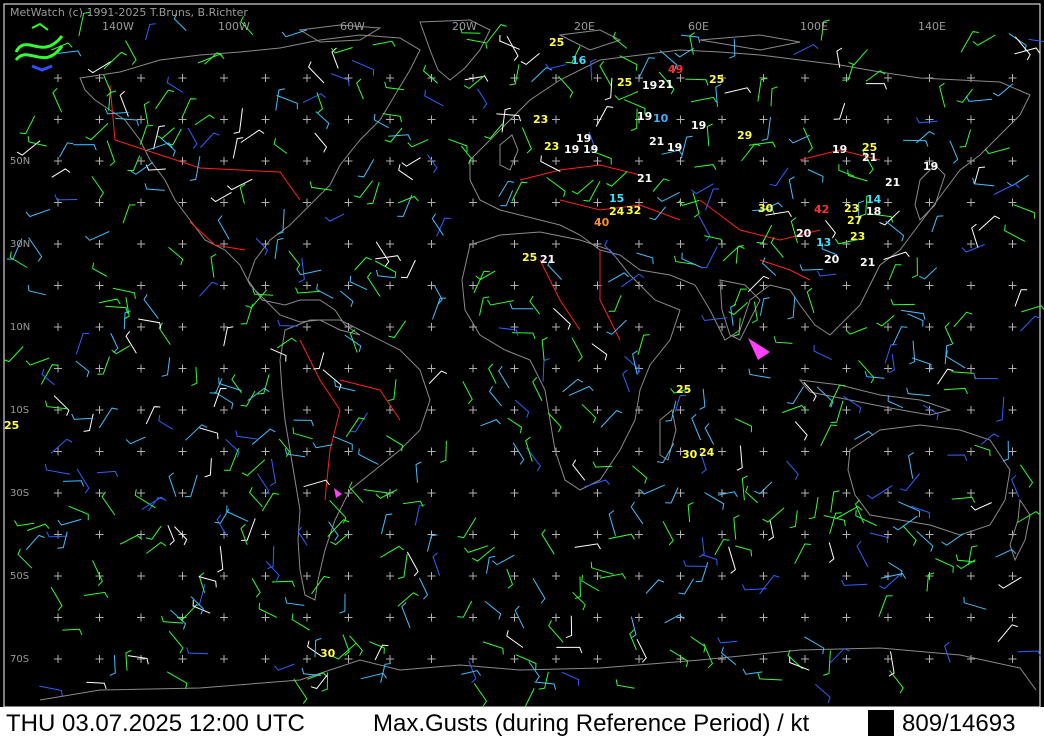 Image resolution: width=1044 pixels, height=740 pixels. Describe the element at coordinates (352, 26) in the screenshot. I see `longitude-label: 60W` at that location.